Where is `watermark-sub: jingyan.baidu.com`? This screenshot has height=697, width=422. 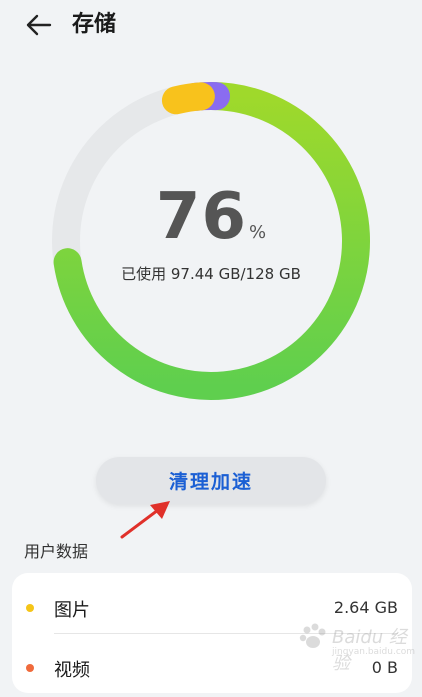
watermark-sub: jingyan.baidu.com is located at coordinates (374, 652).